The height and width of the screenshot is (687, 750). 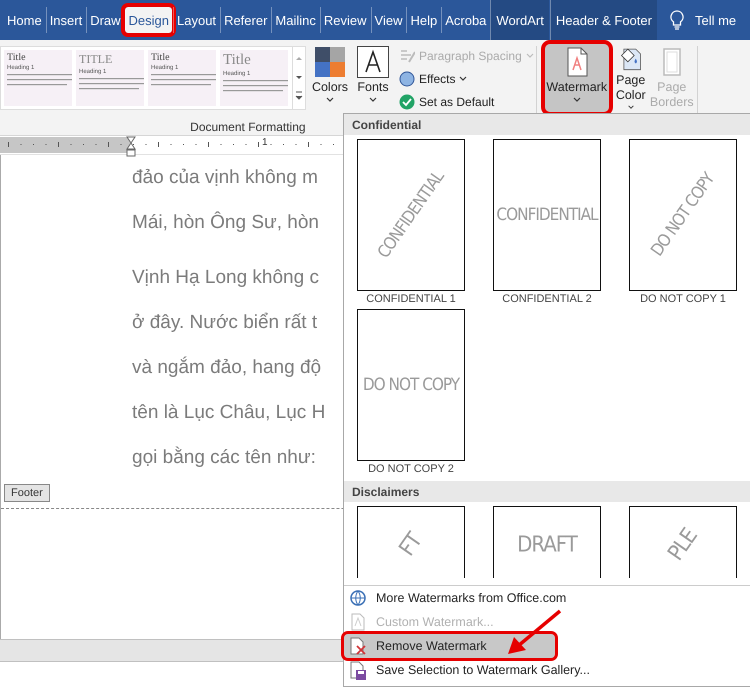 I want to click on style-title: TITLE, so click(x=96, y=59).